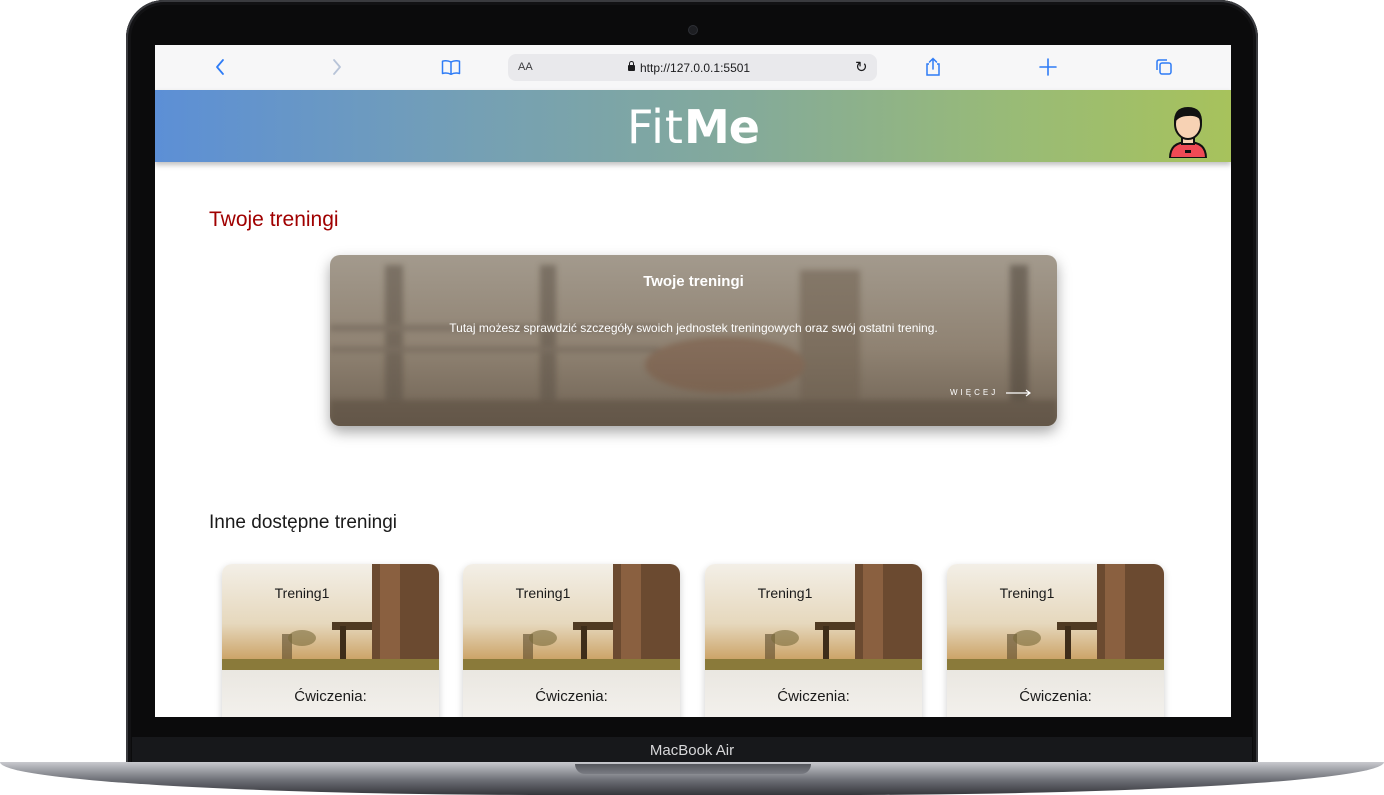 The image size is (1384, 795). What do you see at coordinates (1164, 67) in the screenshot?
I see `tabs-icon` at bounding box center [1164, 67].